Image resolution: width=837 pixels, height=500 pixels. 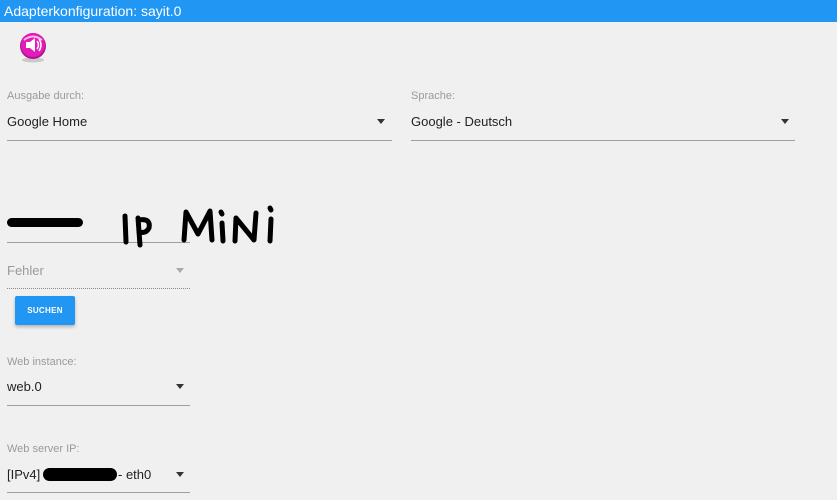 I want to click on language-select: Sprache: Google - Deutsch, so click(x=603, y=116).